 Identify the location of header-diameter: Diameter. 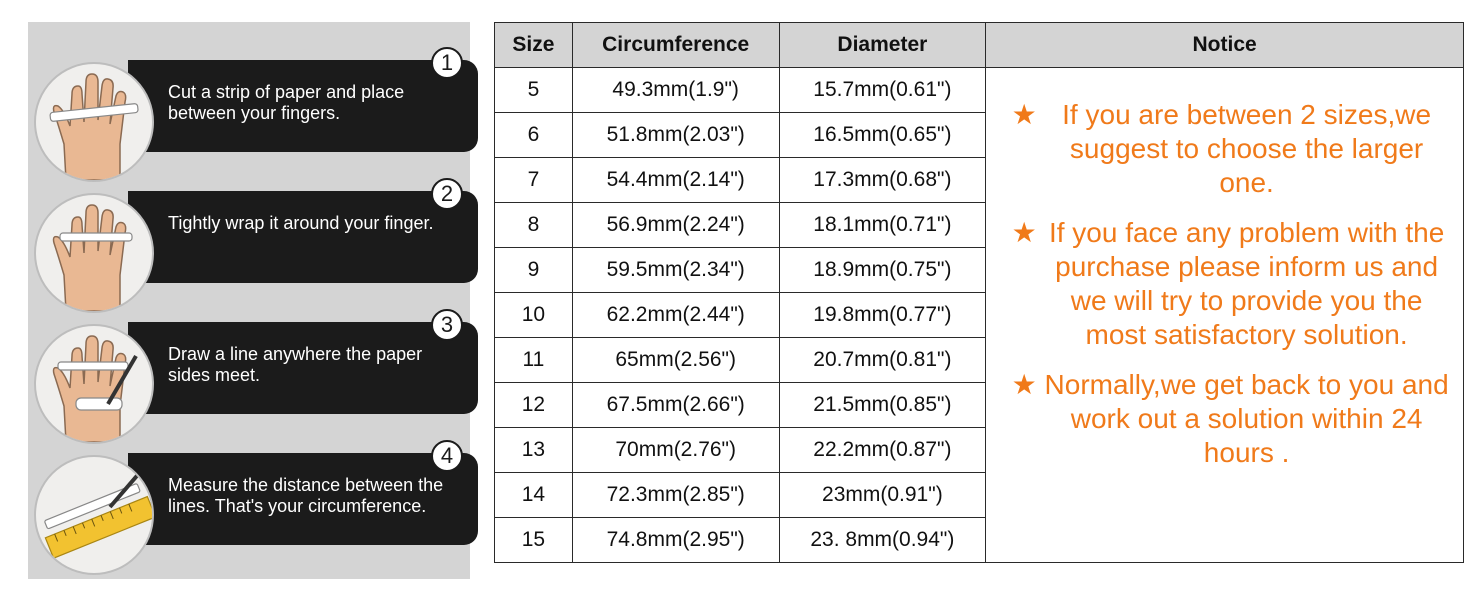
(882, 45).